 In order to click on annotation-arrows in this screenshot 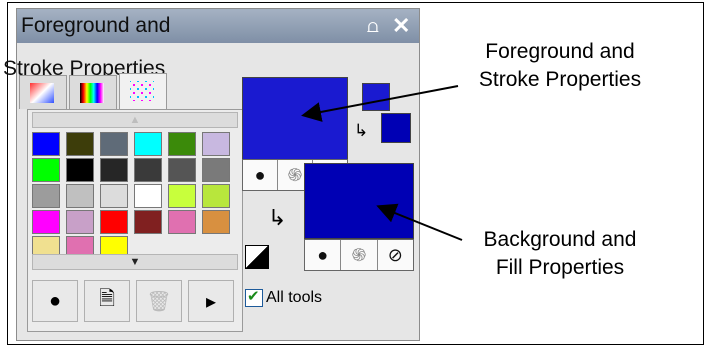, I will do `click(382, 163)`.